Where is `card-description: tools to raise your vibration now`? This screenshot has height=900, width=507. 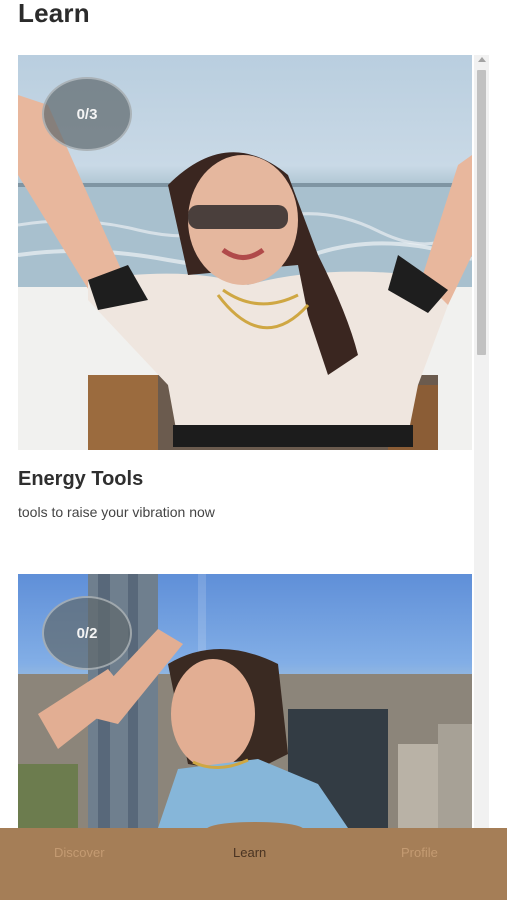
card-description: tools to raise your vibration now is located at coordinates (116, 512).